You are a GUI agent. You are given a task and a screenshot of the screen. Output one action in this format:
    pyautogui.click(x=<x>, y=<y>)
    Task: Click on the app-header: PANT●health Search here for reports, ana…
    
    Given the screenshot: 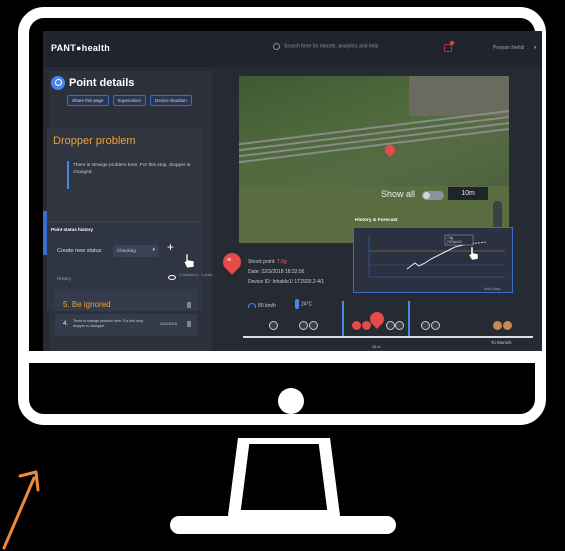 What is the action you would take?
    pyautogui.click(x=292, y=49)
    